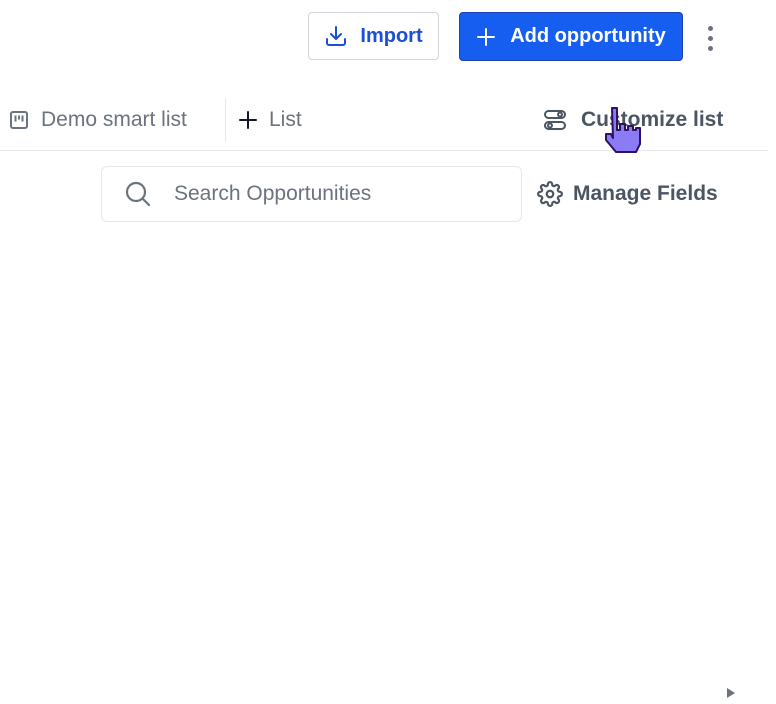  What do you see at coordinates (731, 692) in the screenshot?
I see `caret-right-icon` at bounding box center [731, 692].